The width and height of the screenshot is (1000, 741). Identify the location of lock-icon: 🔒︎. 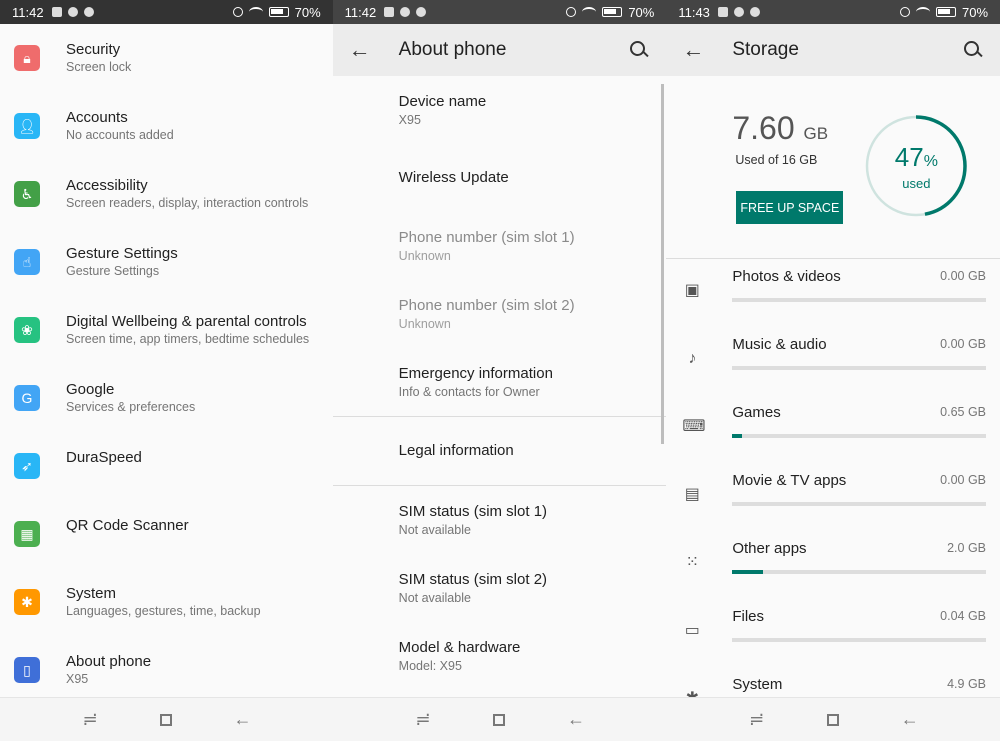
(27, 58).